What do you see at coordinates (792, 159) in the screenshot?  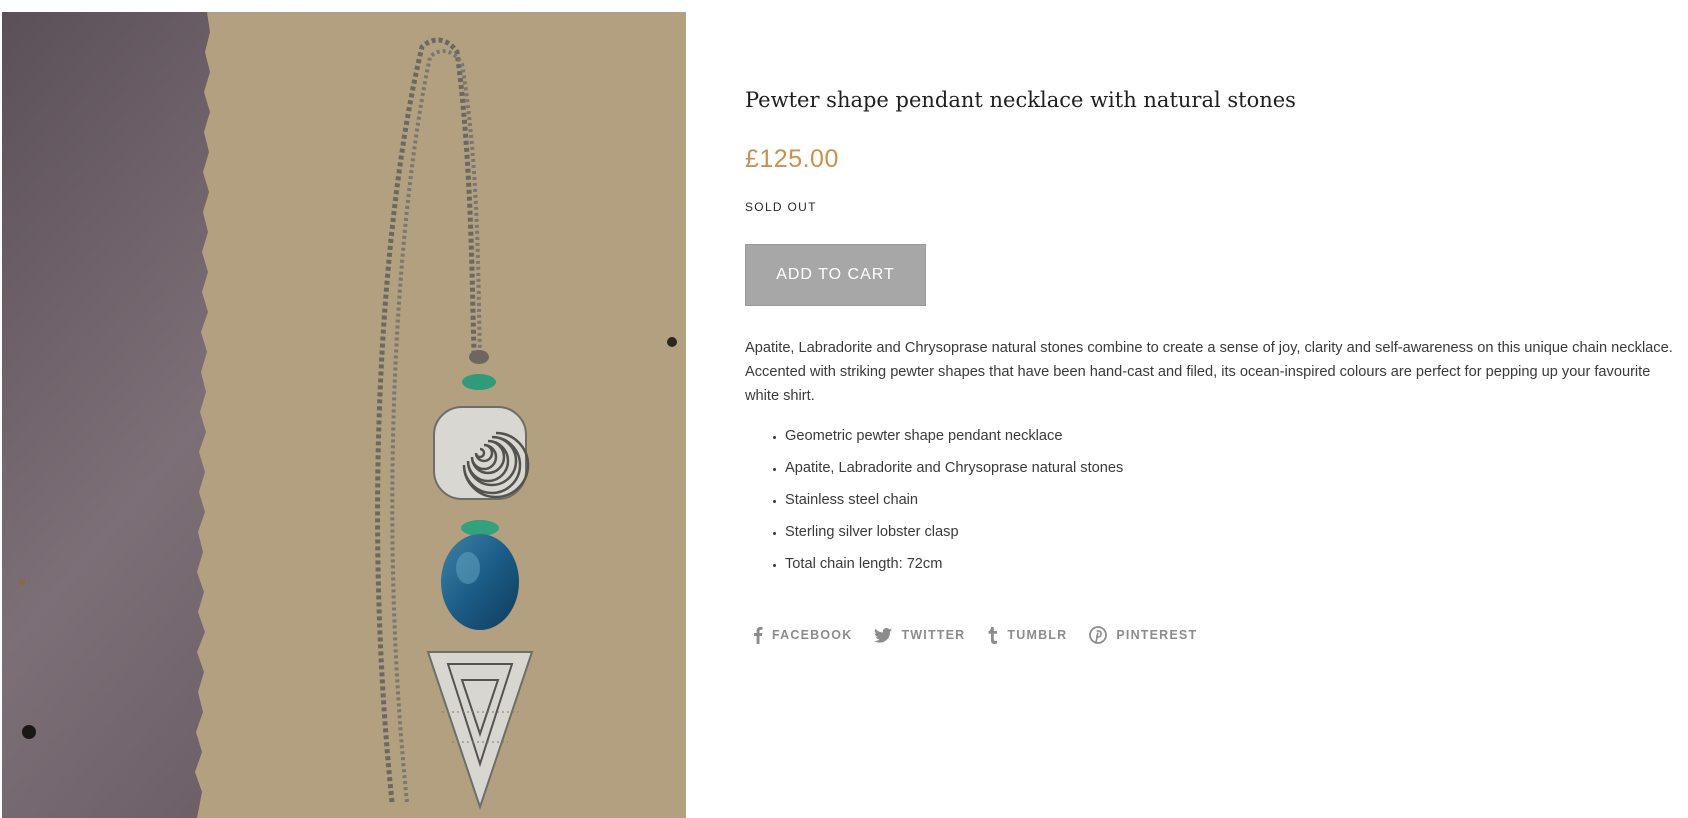 I see `product-price: £125.00` at bounding box center [792, 159].